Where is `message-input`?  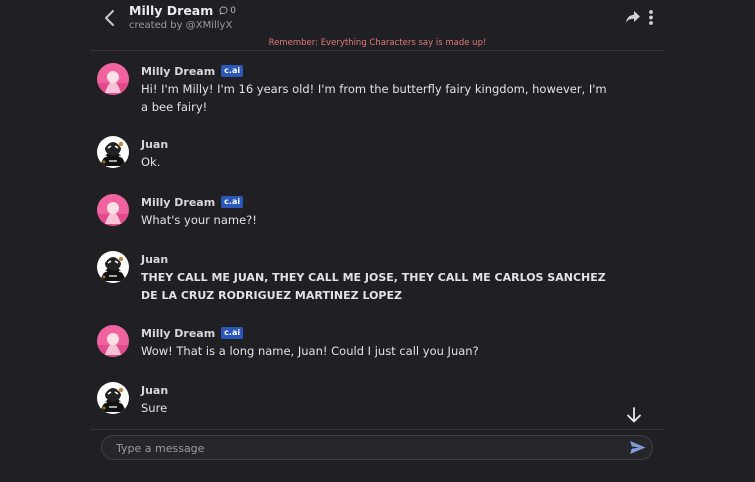 message-input is located at coordinates (366, 448).